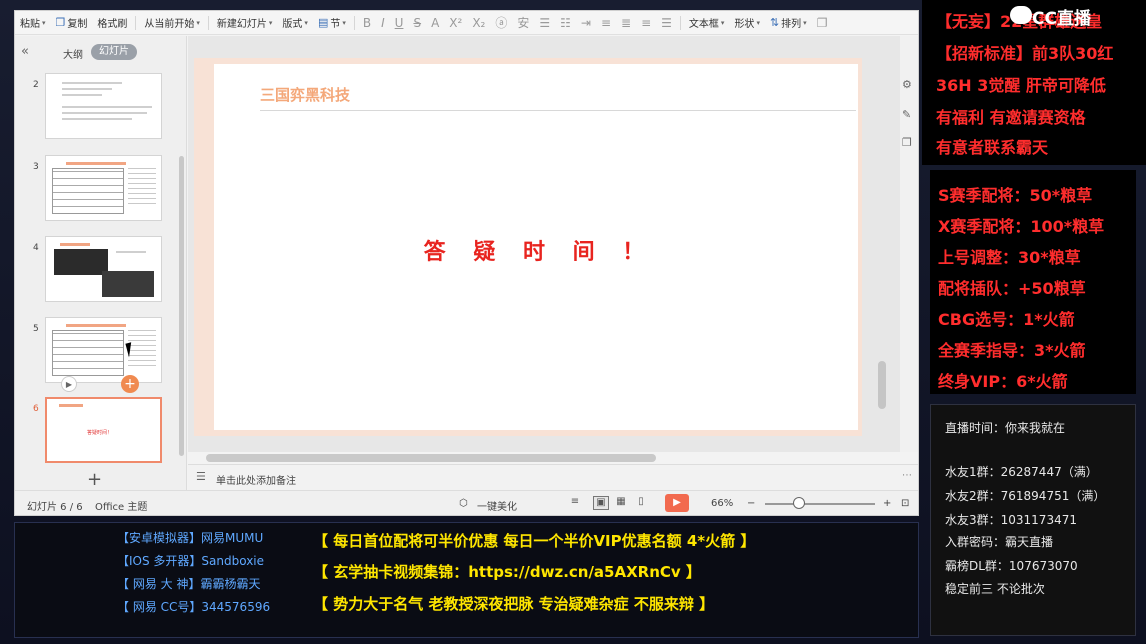 The image size is (1146, 644). Describe the element at coordinates (112, 22) in the screenshot. I see `format-painter-button: 格式刷` at that location.